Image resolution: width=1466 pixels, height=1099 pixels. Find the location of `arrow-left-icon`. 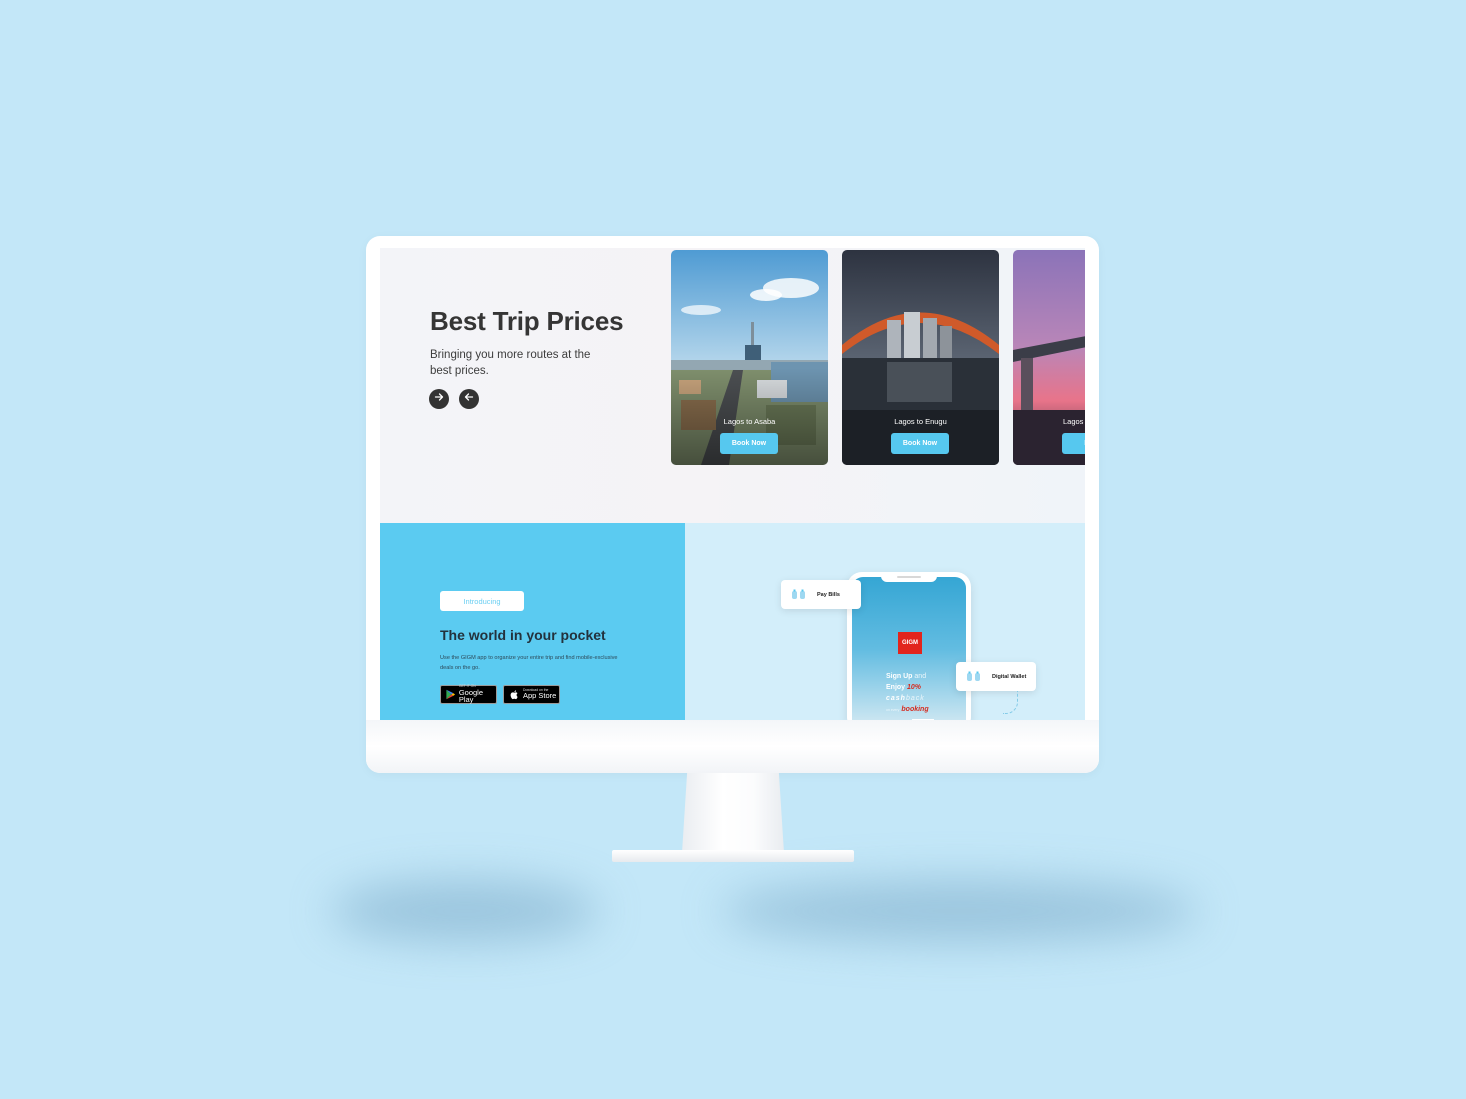

arrow-left-icon is located at coordinates (469, 399).